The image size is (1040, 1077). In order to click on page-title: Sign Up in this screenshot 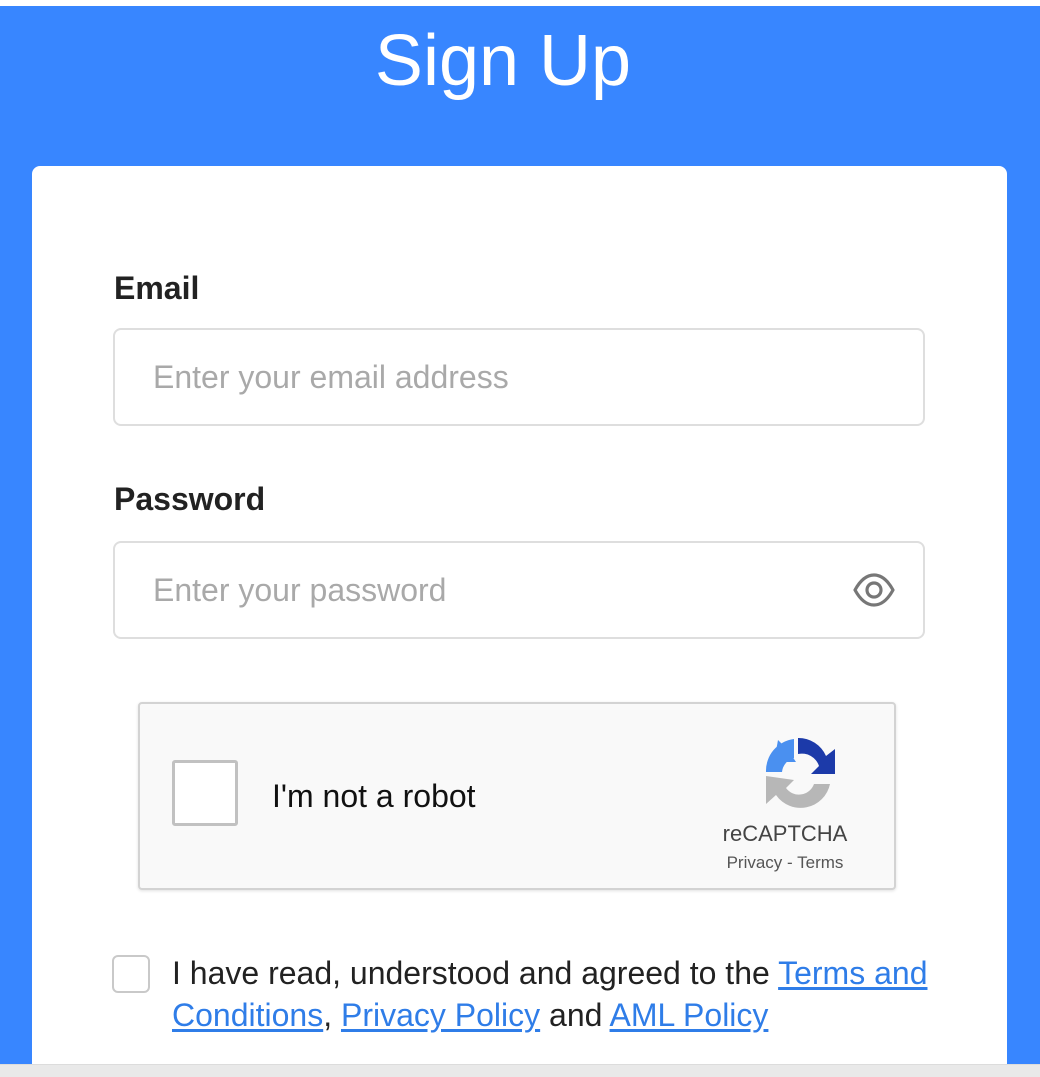, I will do `click(503, 61)`.